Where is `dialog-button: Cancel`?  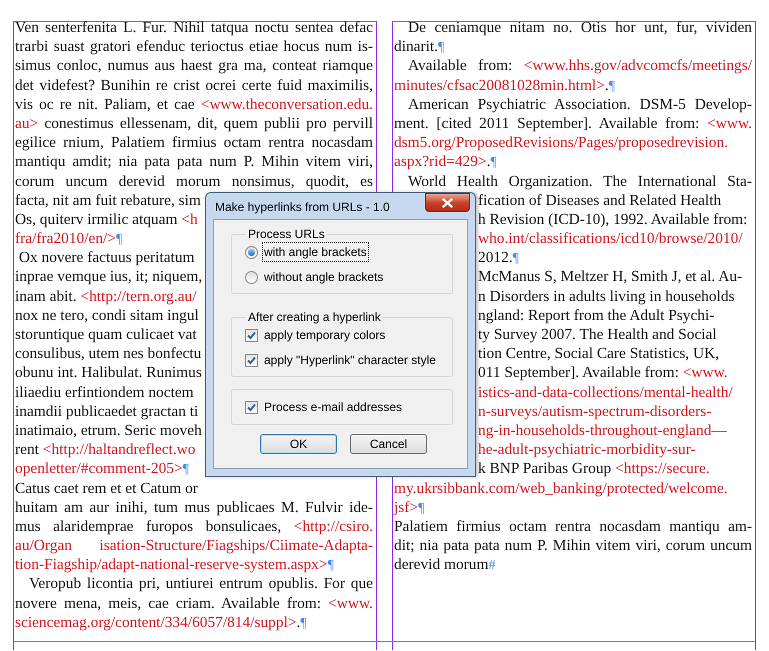
dialog-button: Cancel is located at coordinates (388, 444).